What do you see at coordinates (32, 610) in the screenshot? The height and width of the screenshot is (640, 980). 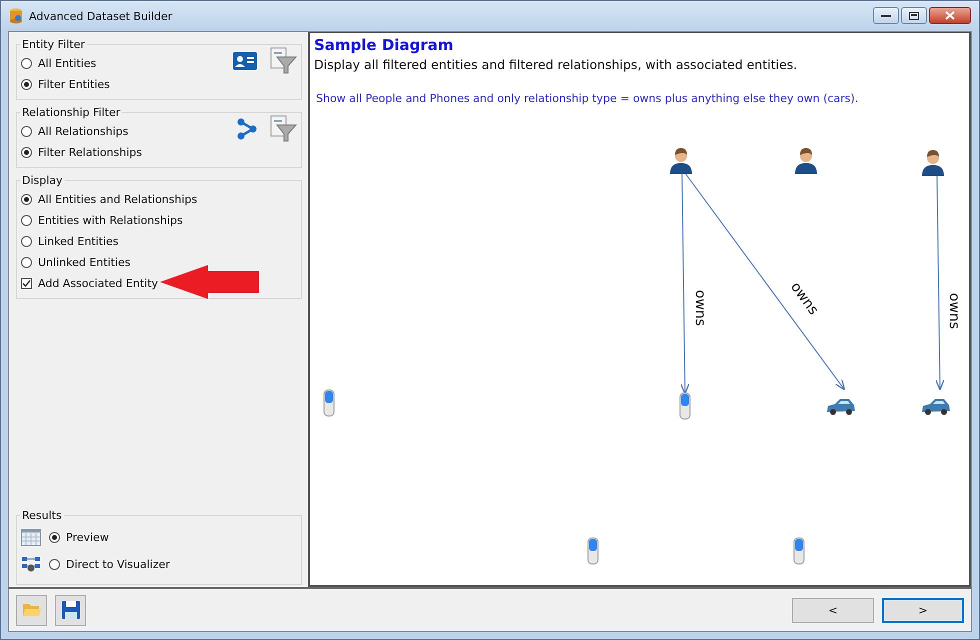 I see `folder-icon` at bounding box center [32, 610].